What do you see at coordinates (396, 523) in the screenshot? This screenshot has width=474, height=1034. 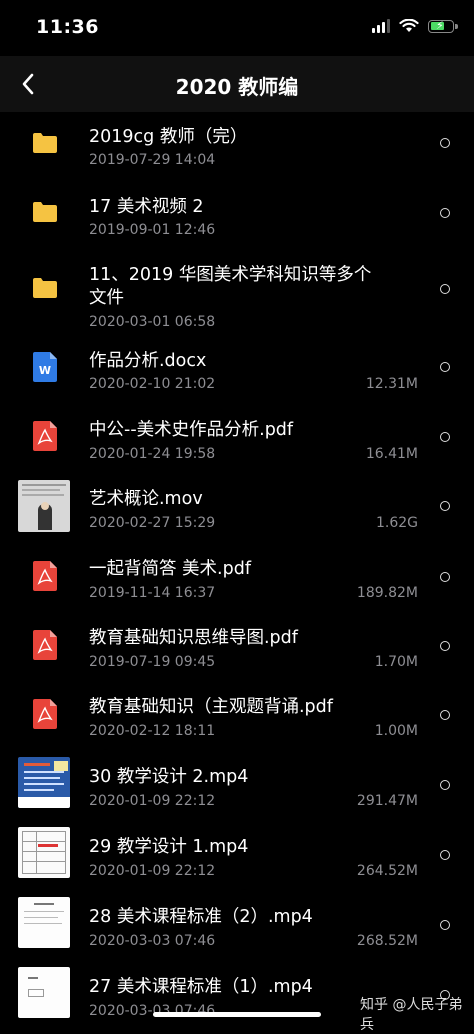 I see `file-size: 1.62G` at bounding box center [396, 523].